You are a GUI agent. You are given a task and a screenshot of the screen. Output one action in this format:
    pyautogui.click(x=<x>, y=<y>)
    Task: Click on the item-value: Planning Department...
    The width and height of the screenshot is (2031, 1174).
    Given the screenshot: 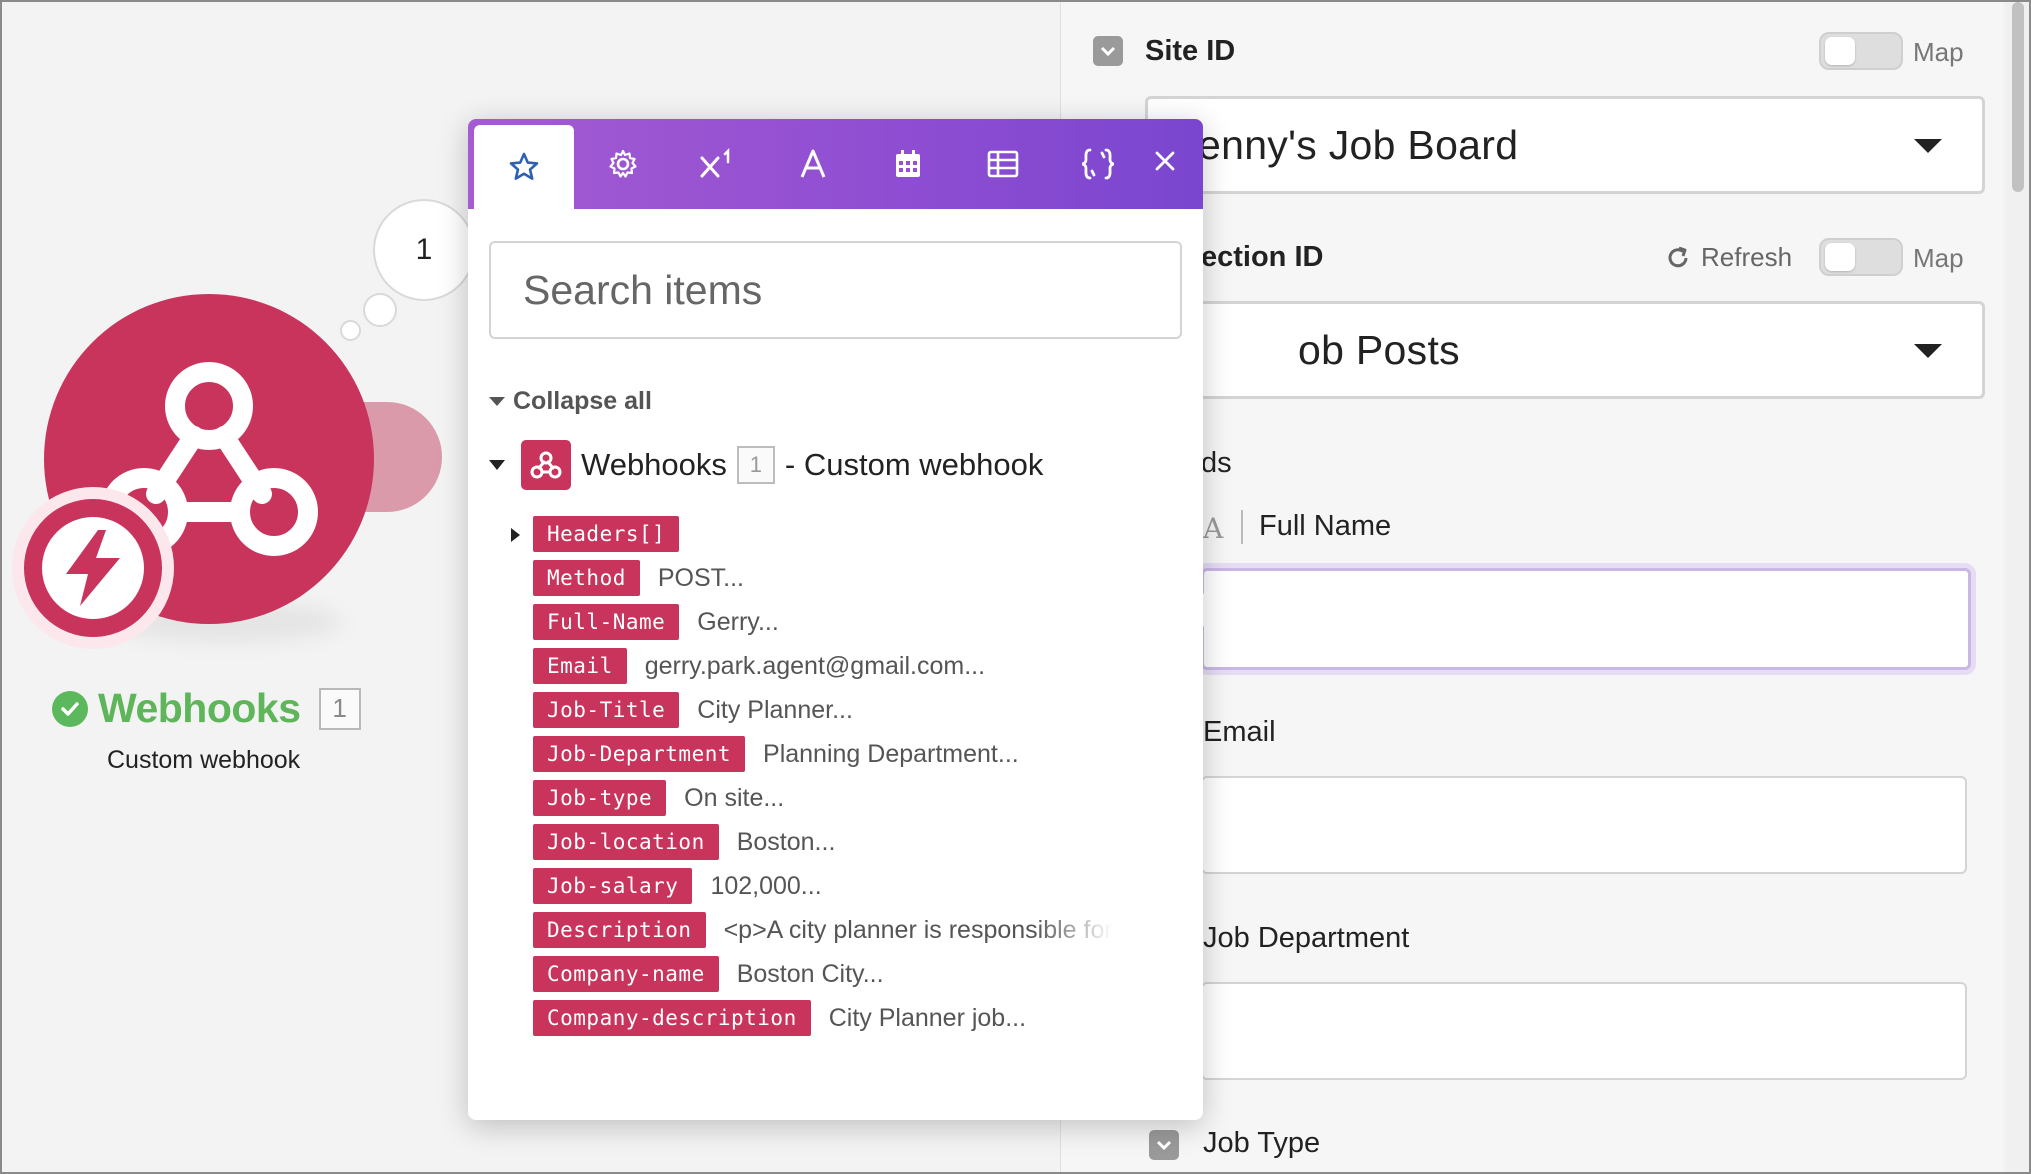 What is the action you would take?
    pyautogui.click(x=891, y=753)
    